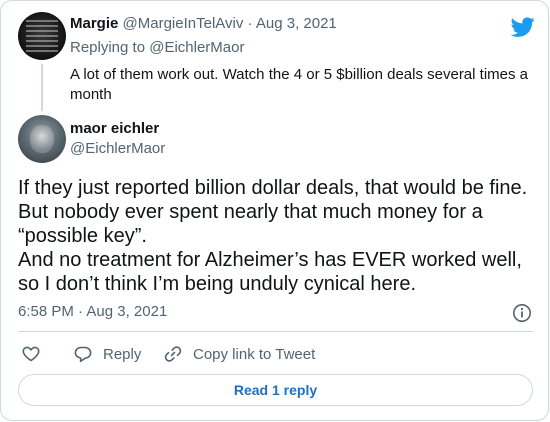 The image size is (550, 422). Describe the element at coordinates (522, 27) in the screenshot. I see `twitter-bird-icon` at that location.